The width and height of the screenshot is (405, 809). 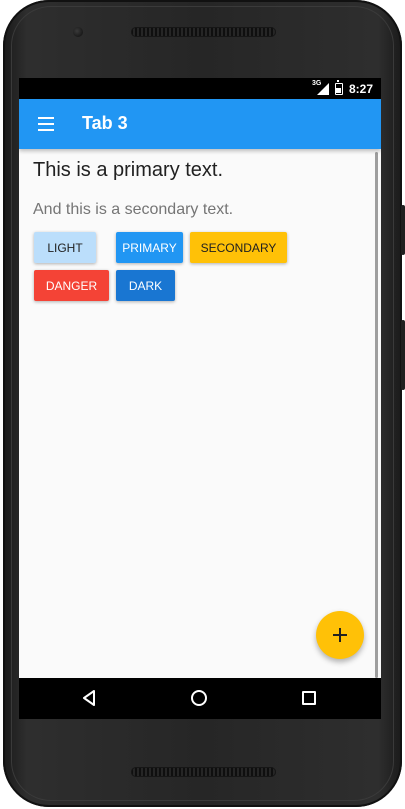 I want to click on primary-button: PRIMARY, so click(x=149, y=247).